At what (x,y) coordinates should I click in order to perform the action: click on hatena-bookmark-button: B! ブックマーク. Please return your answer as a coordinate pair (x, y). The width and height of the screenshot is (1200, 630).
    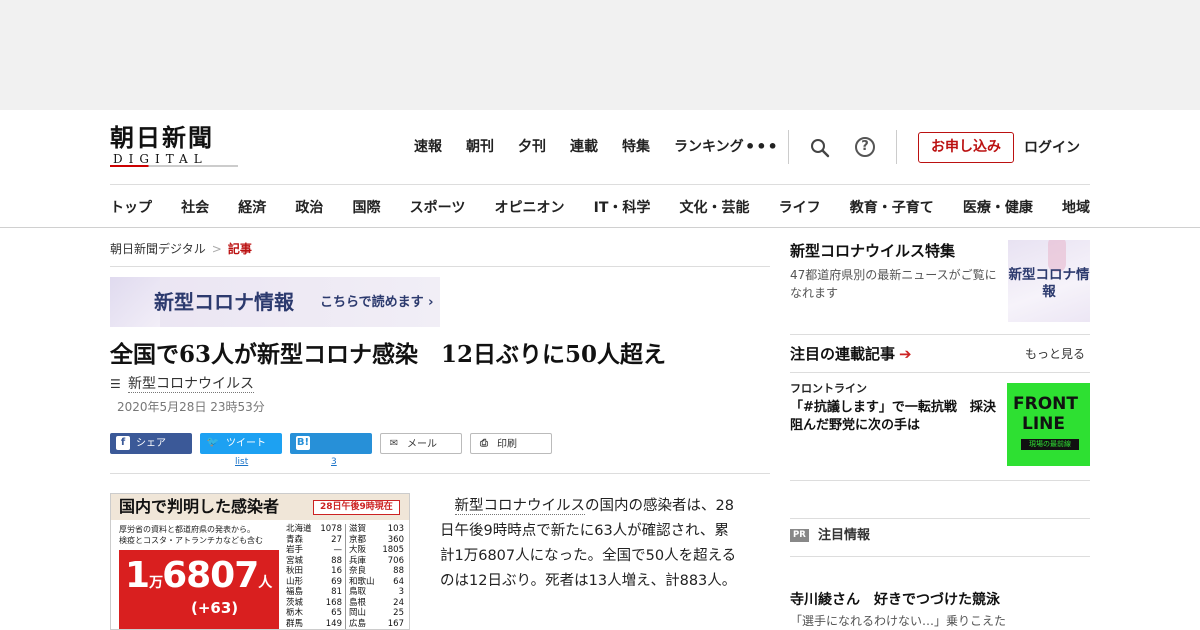
    Looking at the image, I should click on (331, 451).